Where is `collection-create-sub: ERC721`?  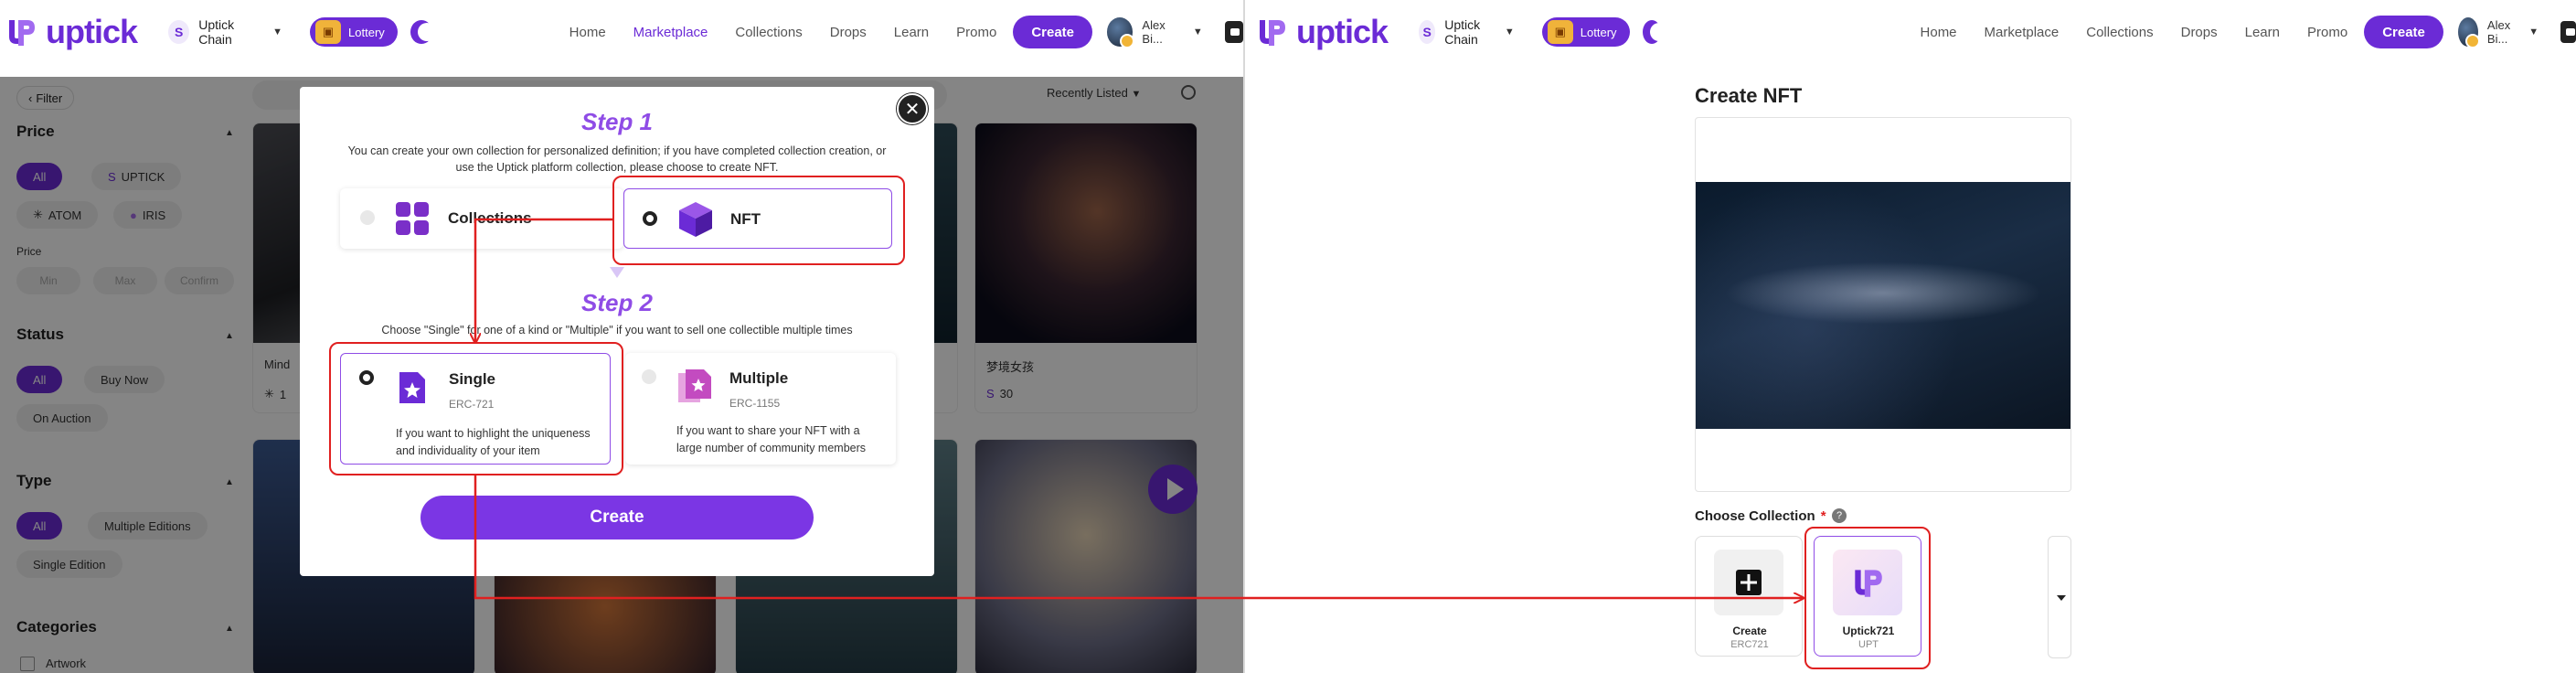
collection-create-sub: ERC721 is located at coordinates (1749, 644).